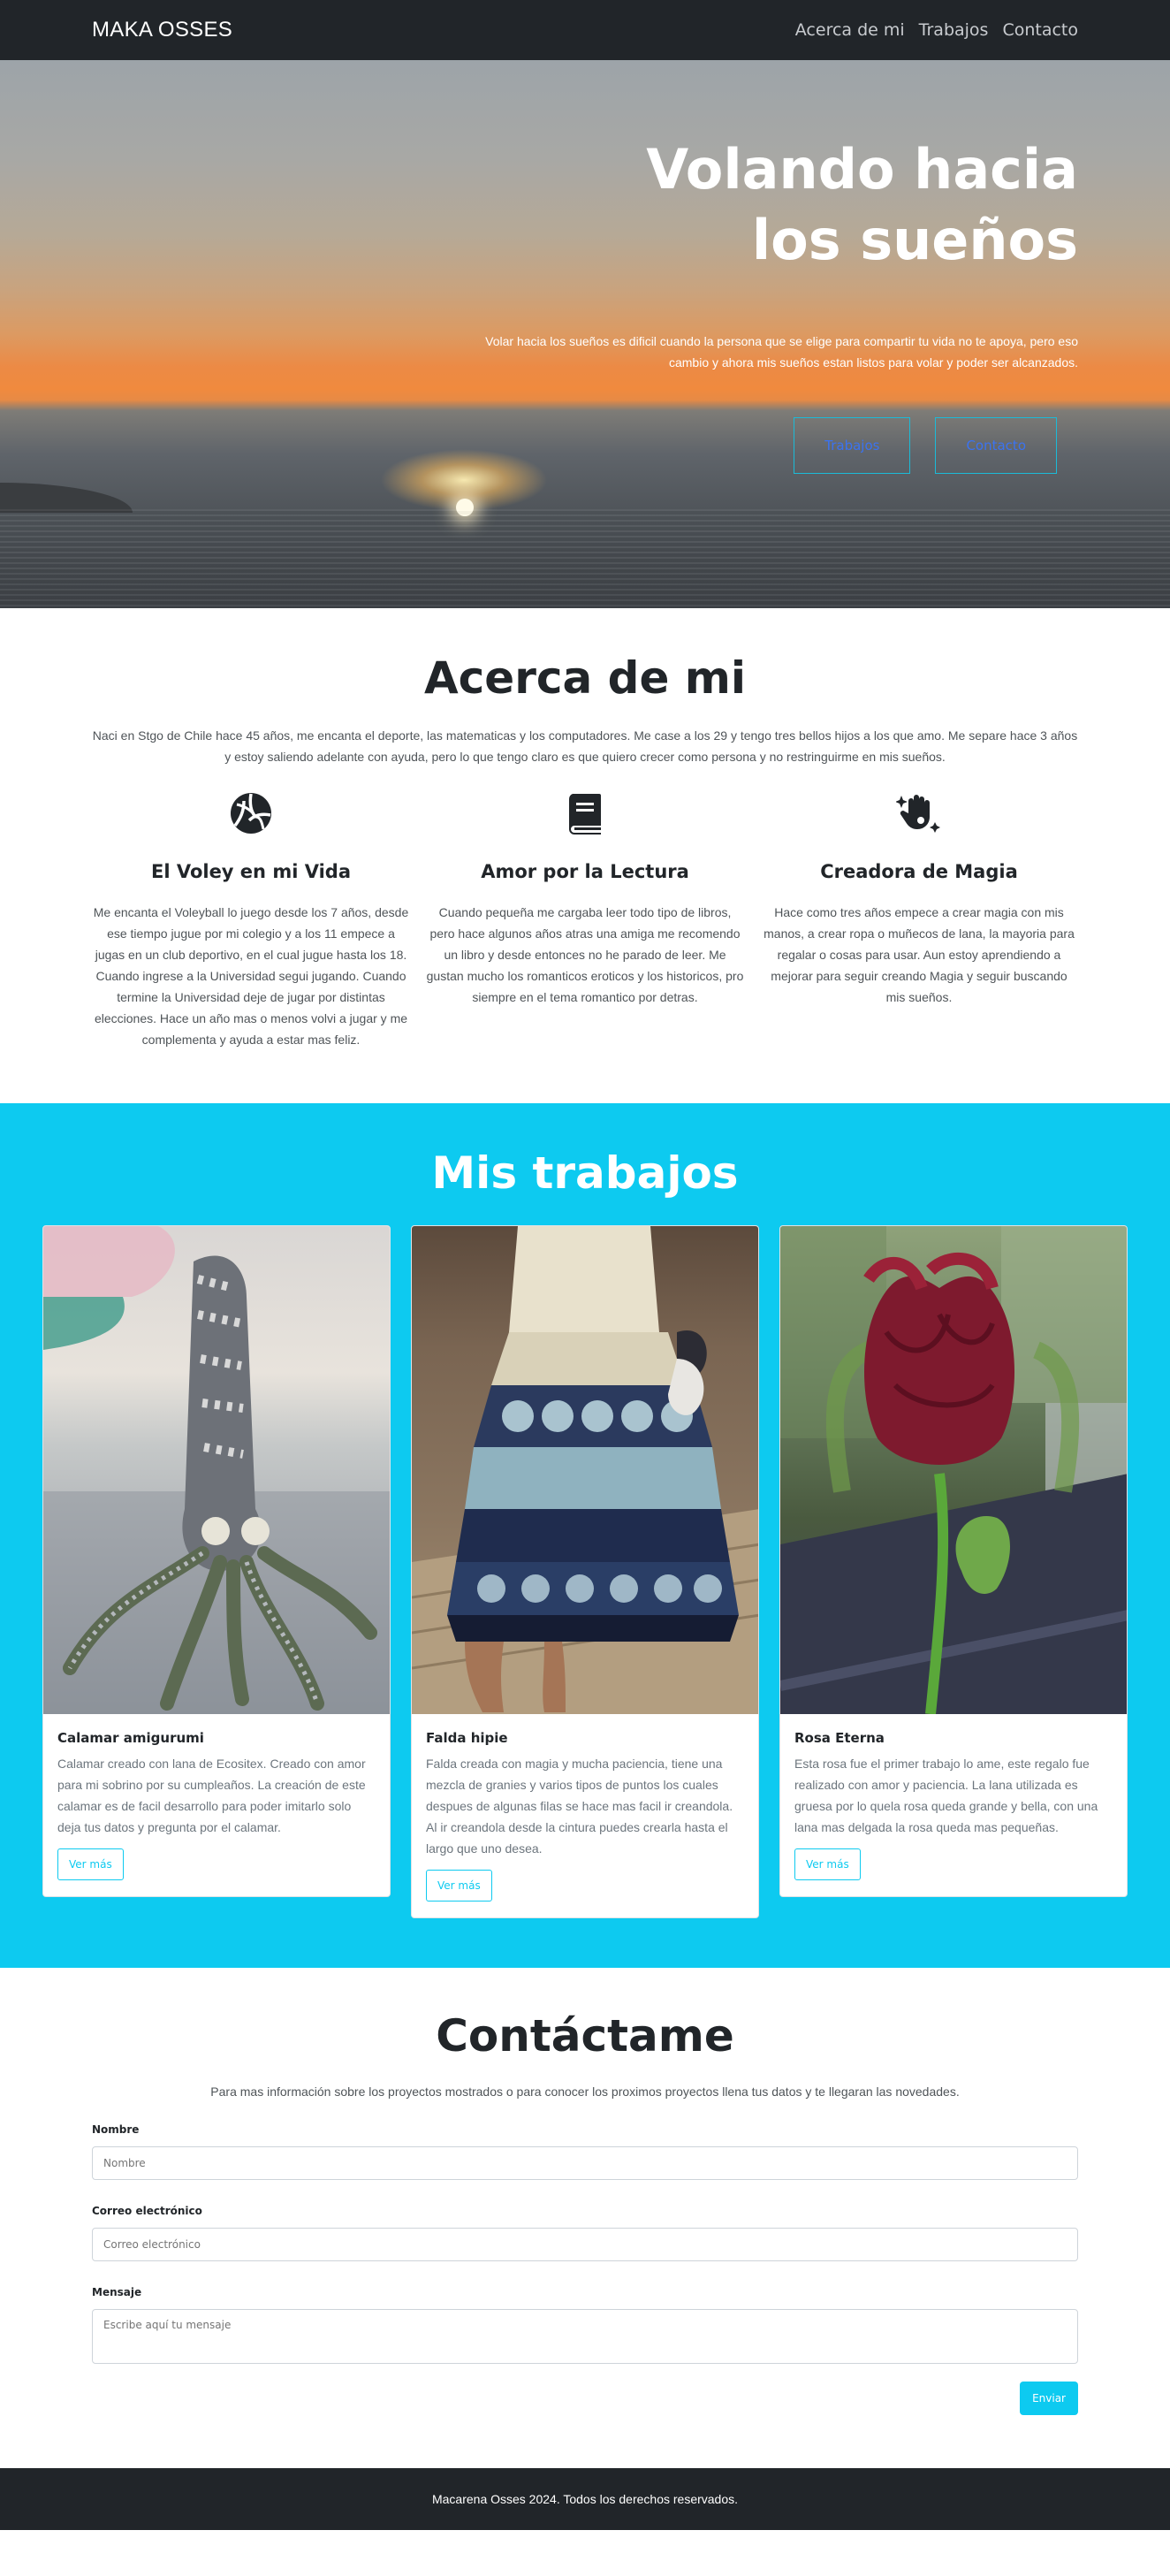 This screenshot has height=2576, width=1170. What do you see at coordinates (996, 445) in the screenshot?
I see `hero-contact-button: Contacto` at bounding box center [996, 445].